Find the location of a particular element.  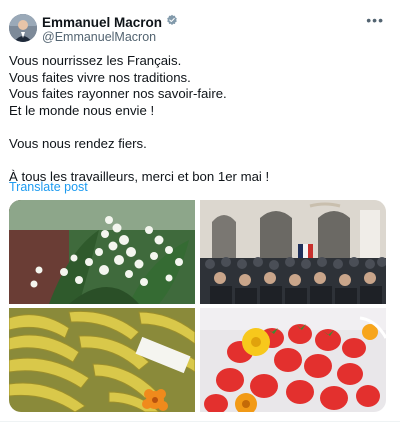

divider is located at coordinates (200, 421).